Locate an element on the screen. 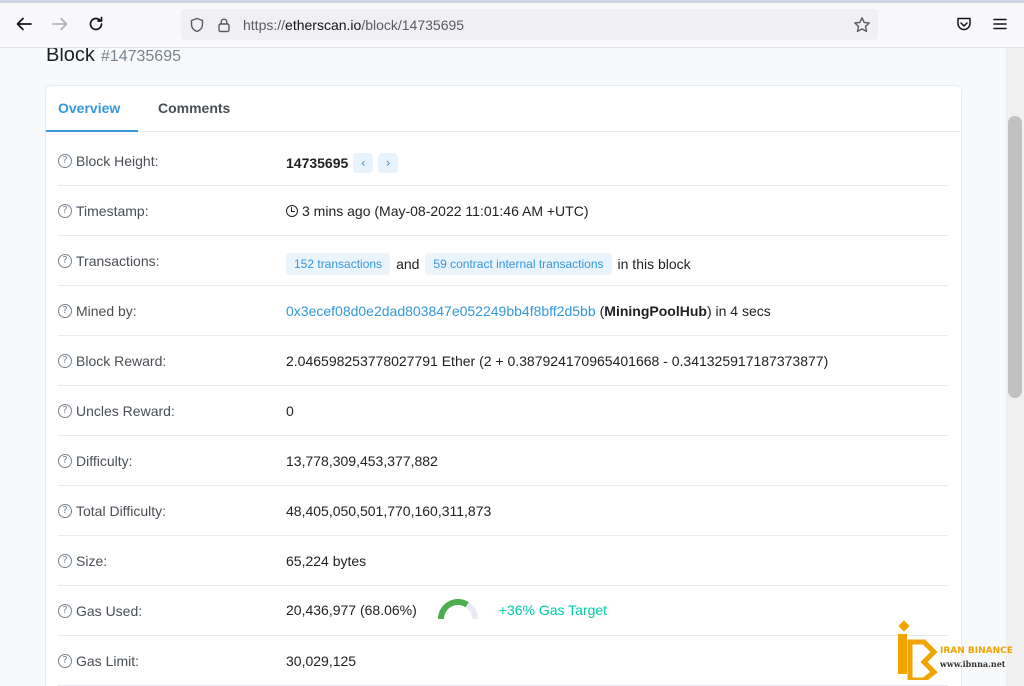 Image resolution: width=1024 pixels, height=686 pixels. gas-used-gauge is located at coordinates (457, 609).